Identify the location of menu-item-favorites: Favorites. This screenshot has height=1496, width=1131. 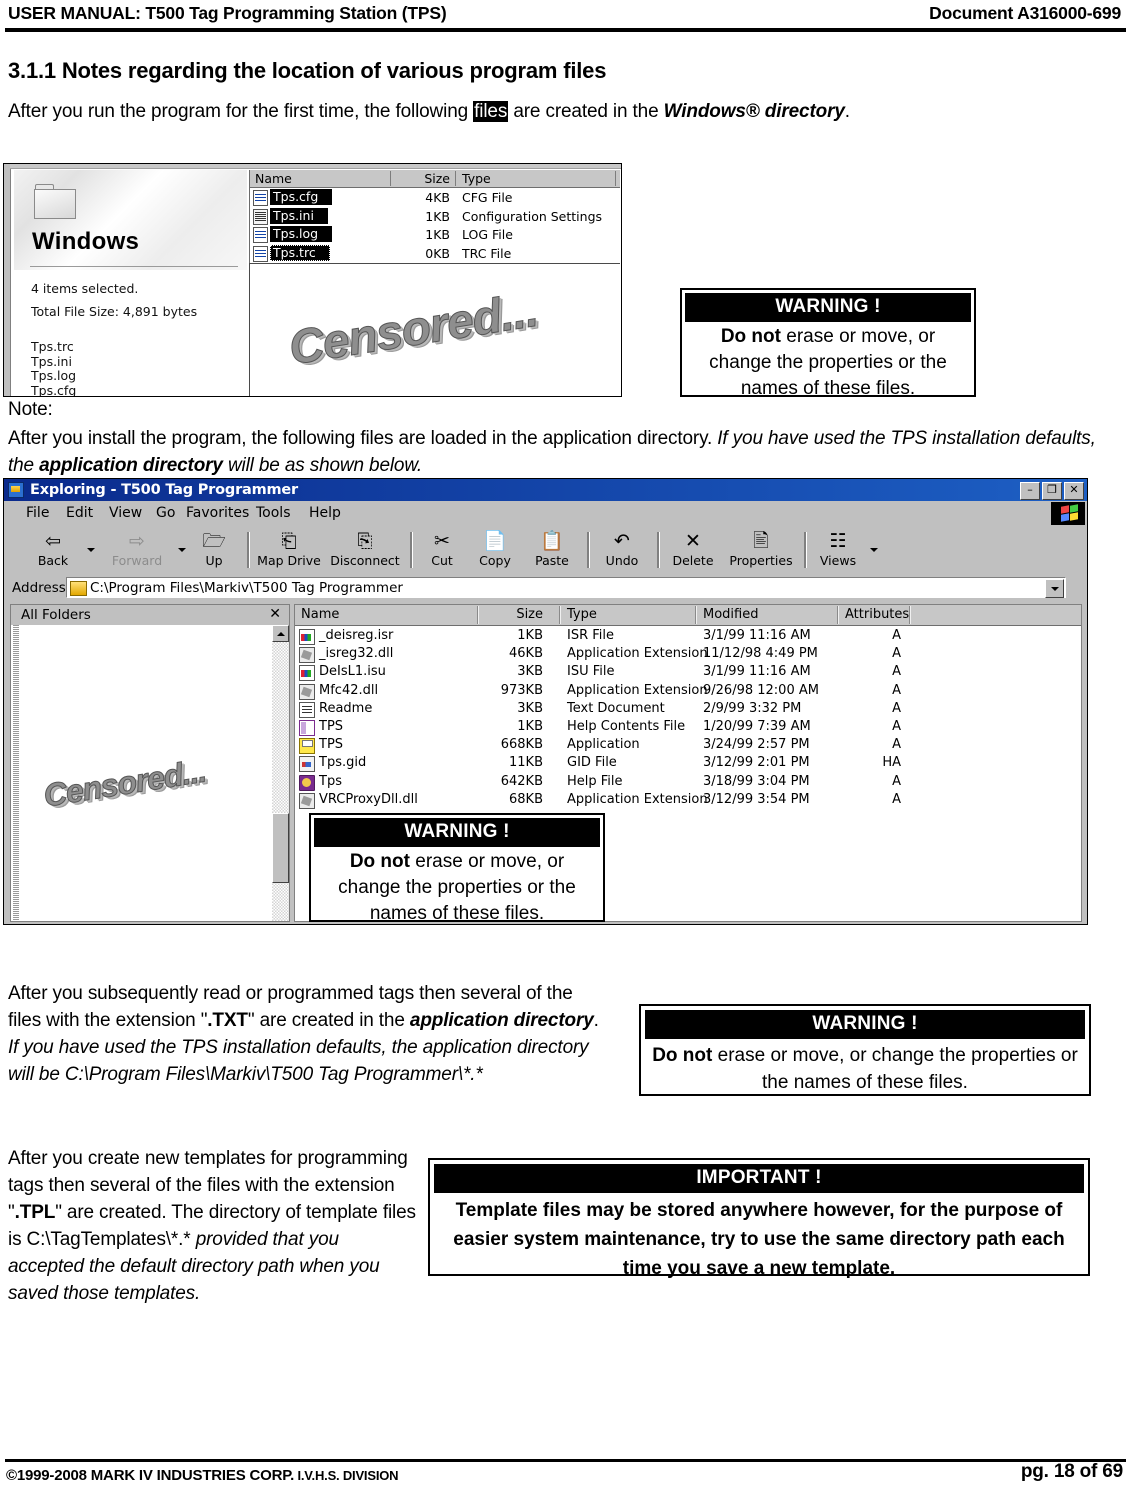
(217, 513).